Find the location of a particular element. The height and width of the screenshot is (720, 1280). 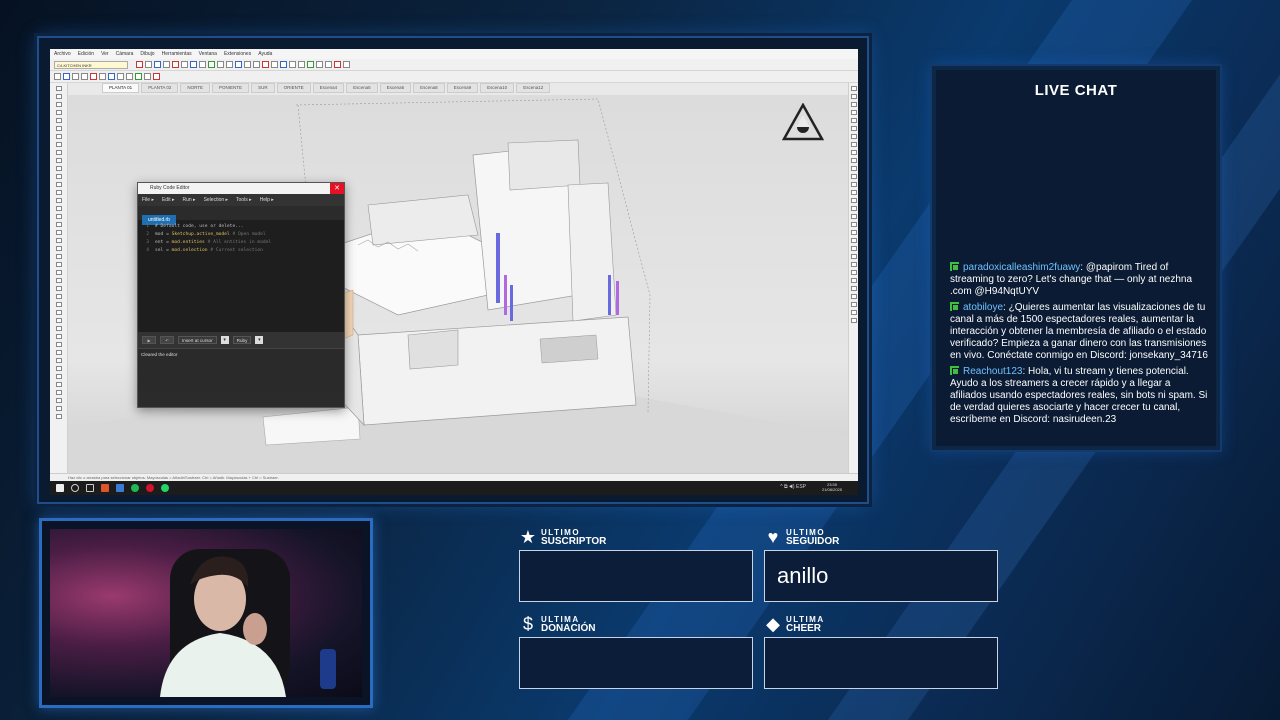

scene-tab: PONIENTE is located at coordinates (231, 88).